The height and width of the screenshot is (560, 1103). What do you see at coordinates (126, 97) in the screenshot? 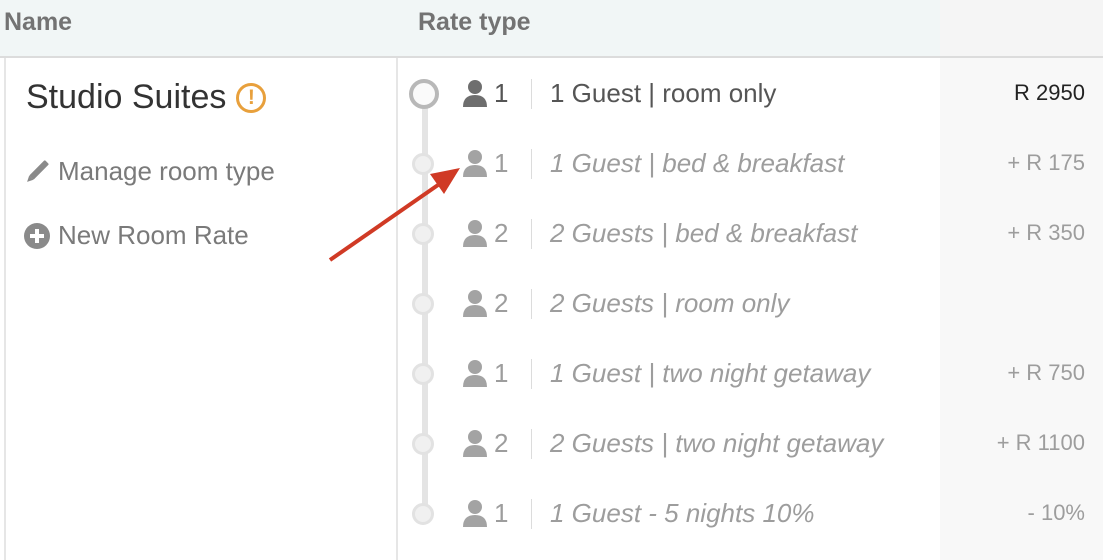
I see `room-title-text: Studio Suites` at bounding box center [126, 97].